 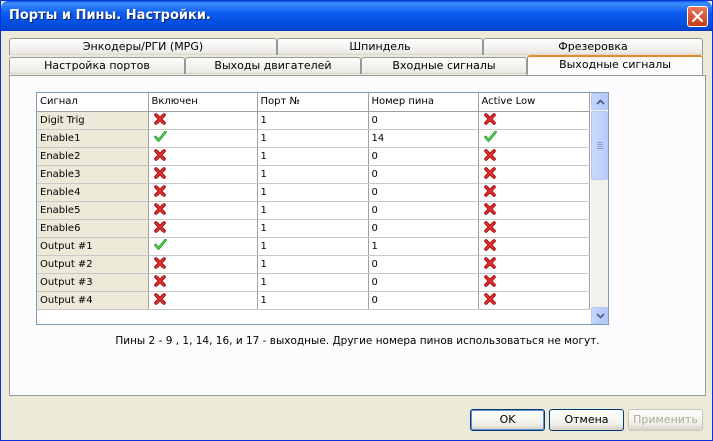 I want to click on apply-button: Применить, so click(x=665, y=420).